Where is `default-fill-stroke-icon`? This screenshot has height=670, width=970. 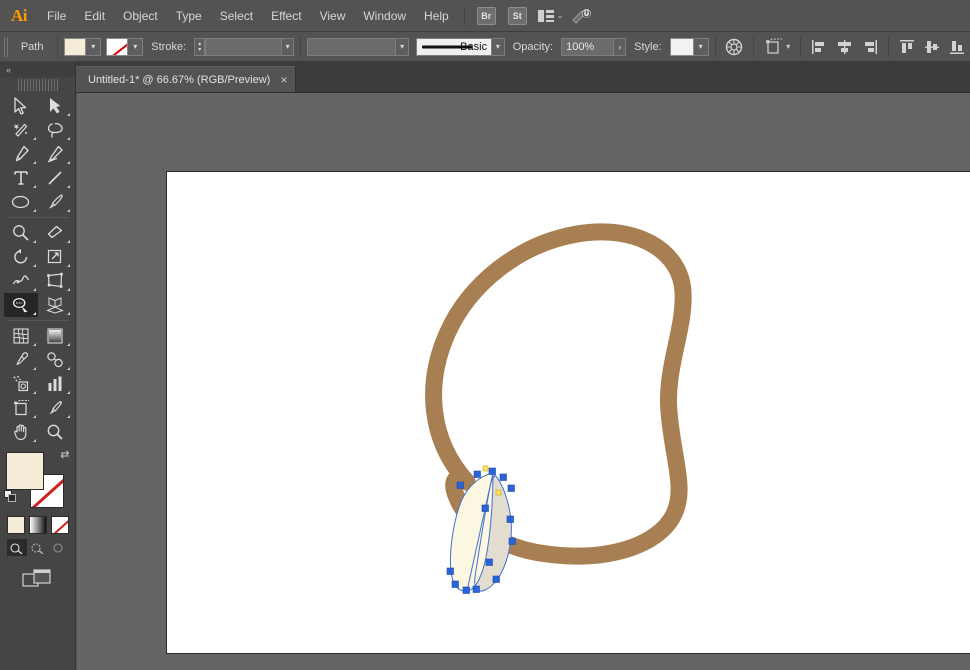 default-fill-stroke-icon is located at coordinates (10, 496).